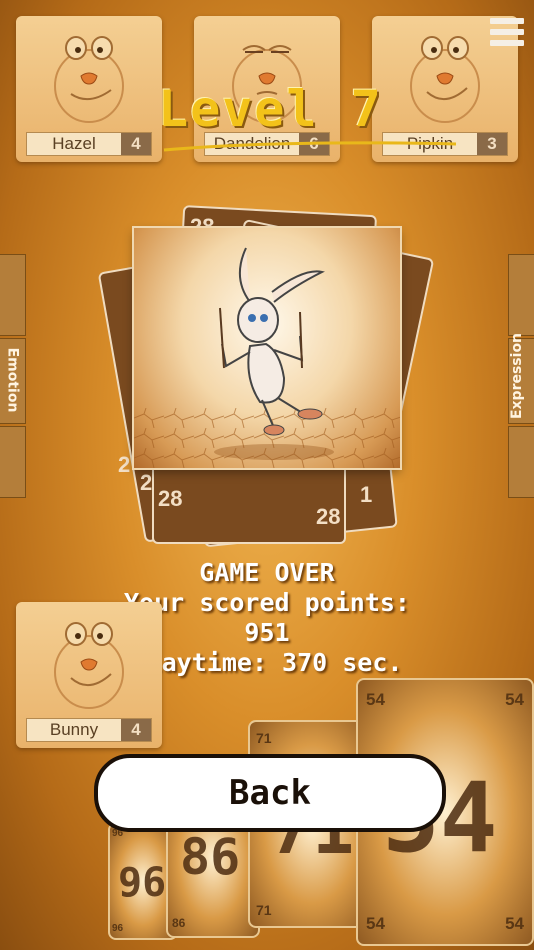 This screenshot has height=950, width=534. What do you see at coordinates (118, 928) in the screenshot?
I see `card-corner-number: 96` at bounding box center [118, 928].